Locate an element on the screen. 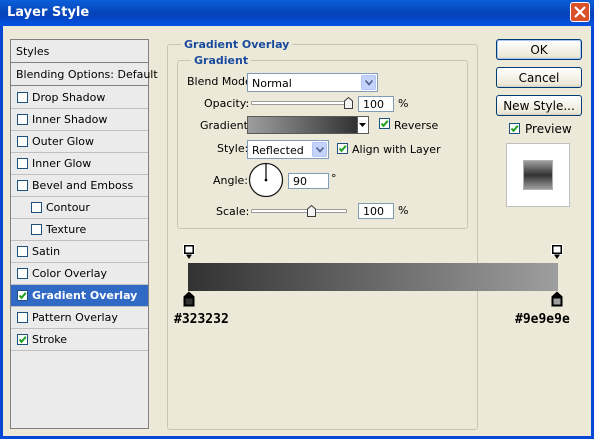 This screenshot has width=594, height=439. opacity-unit: % is located at coordinates (403, 103).